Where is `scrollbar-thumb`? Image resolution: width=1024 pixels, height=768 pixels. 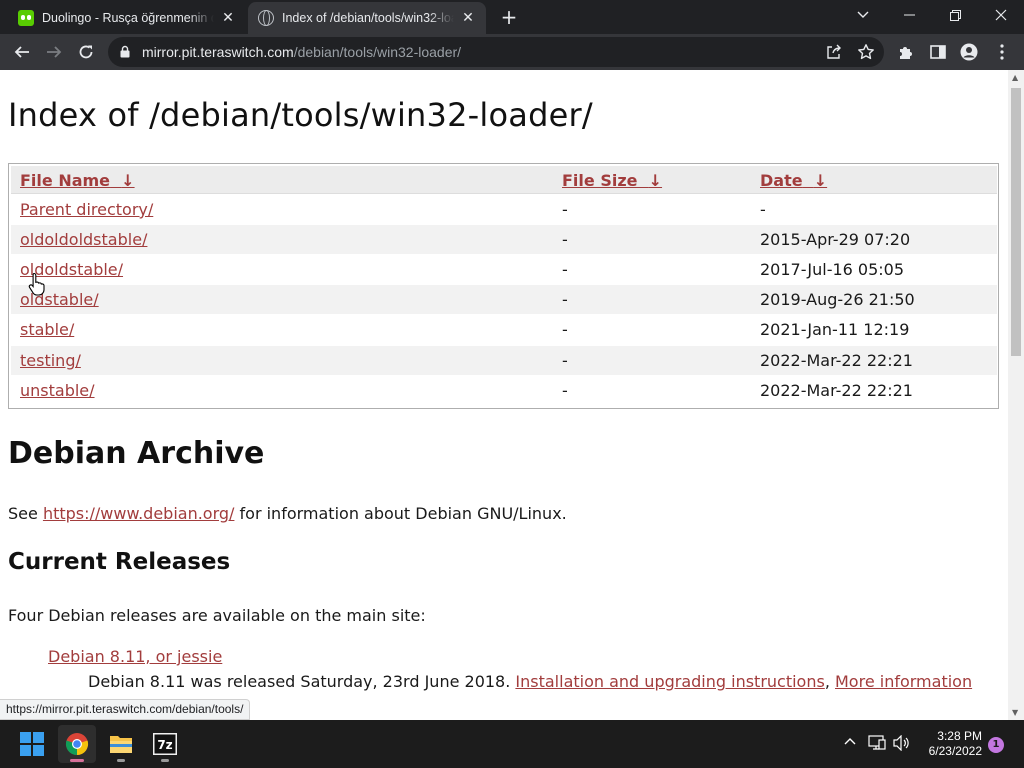 scrollbar-thumb is located at coordinates (1016, 222).